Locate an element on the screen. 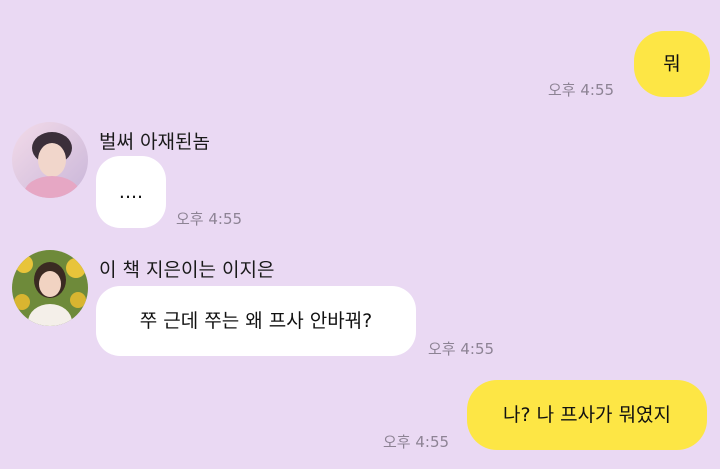 Image resolution: width=720 pixels, height=469 pixels. person-avatar-sunflower is located at coordinates (50, 288).